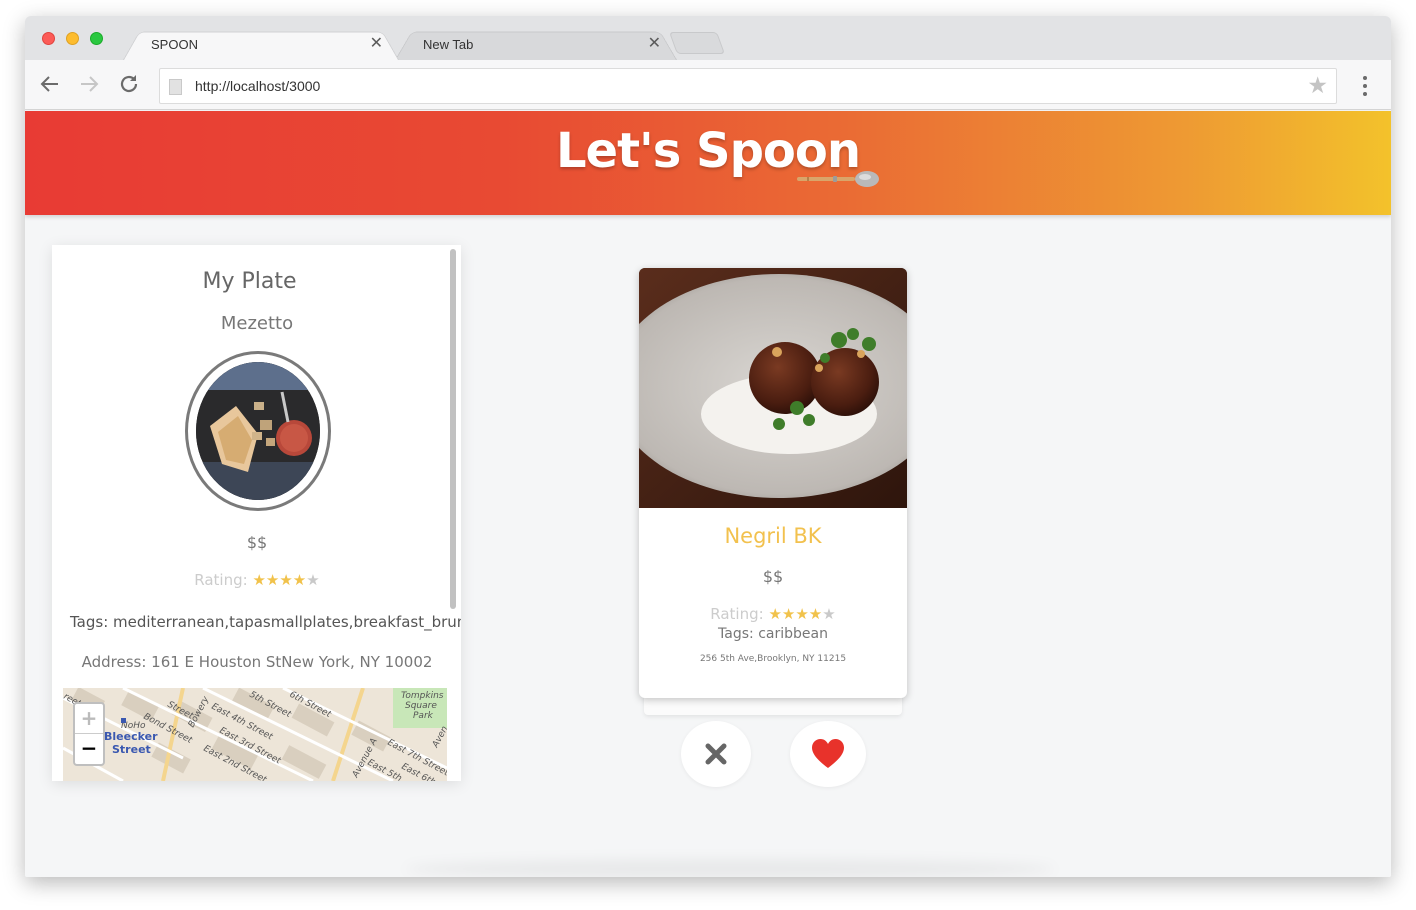 The height and width of the screenshot is (910, 1416). What do you see at coordinates (421, 706) in the screenshot?
I see `svg-text: Square` at bounding box center [421, 706].